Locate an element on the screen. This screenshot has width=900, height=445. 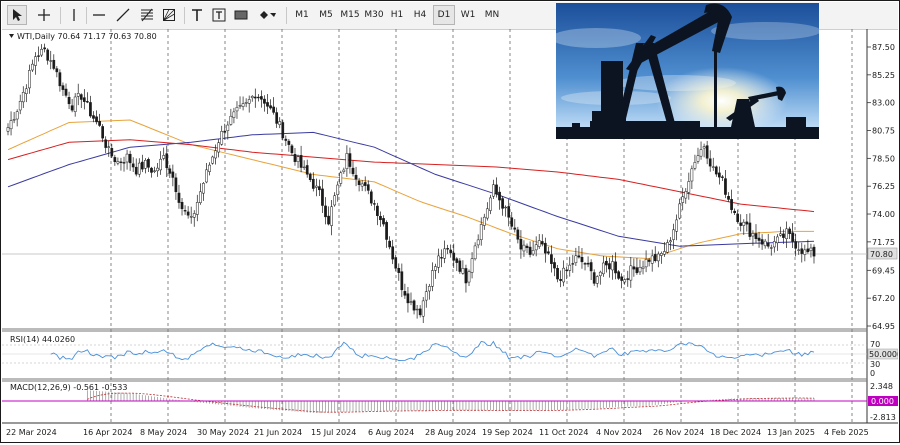
crosshair-icon is located at coordinates (44, 15).